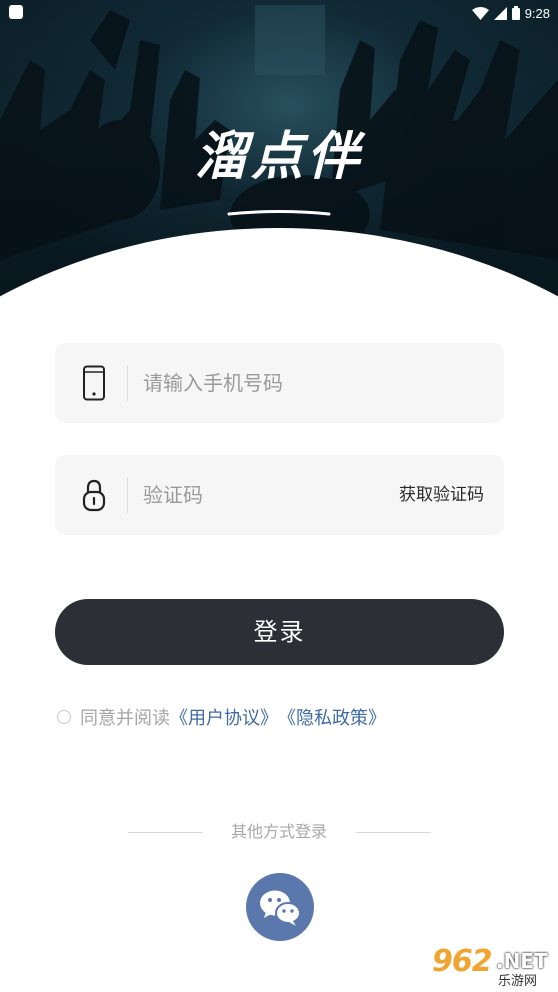 The height and width of the screenshot is (992, 558). I want to click on agreement-row: 同意并阅读 《用户协议》 《隐私政策》, so click(221, 717).